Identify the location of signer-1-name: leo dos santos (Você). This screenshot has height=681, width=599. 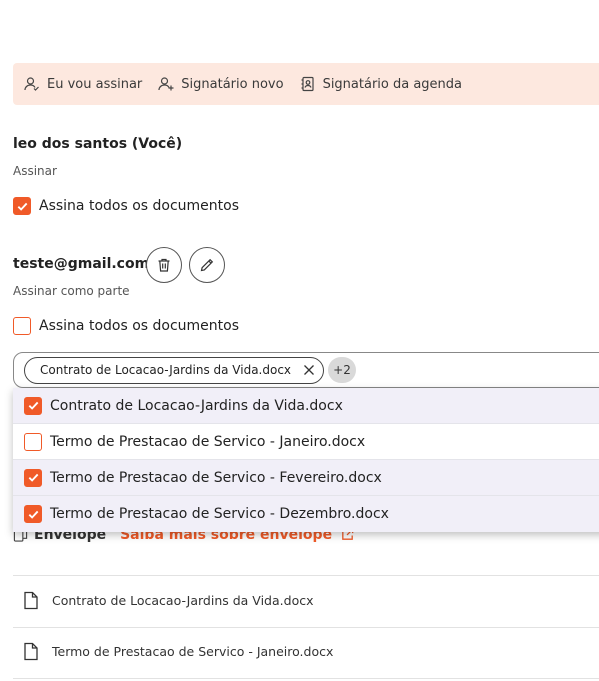
(98, 144).